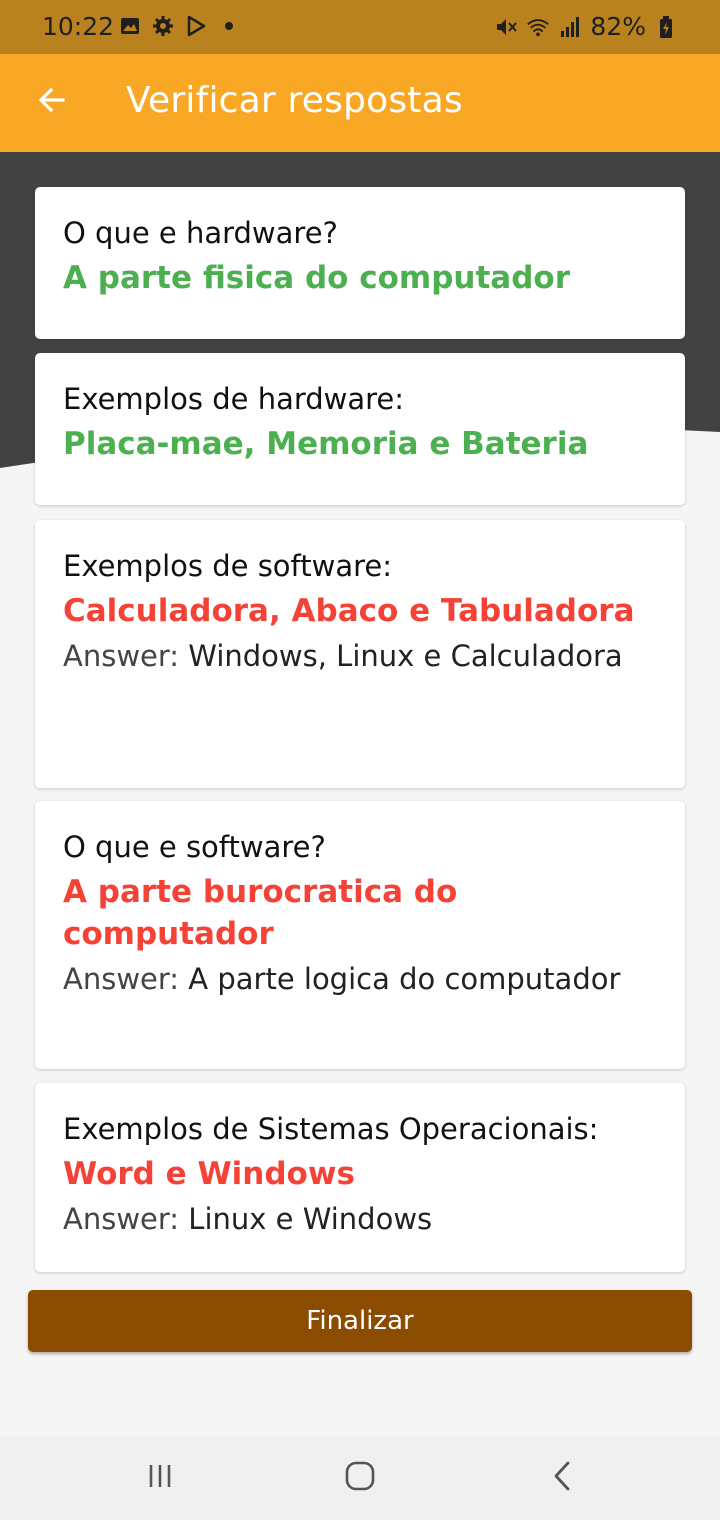 Image resolution: width=720 pixels, height=1520 pixels. Describe the element at coordinates (326, 444) in the screenshot. I see `given-answer: Placa-mae, Memoria e Bateria` at that location.